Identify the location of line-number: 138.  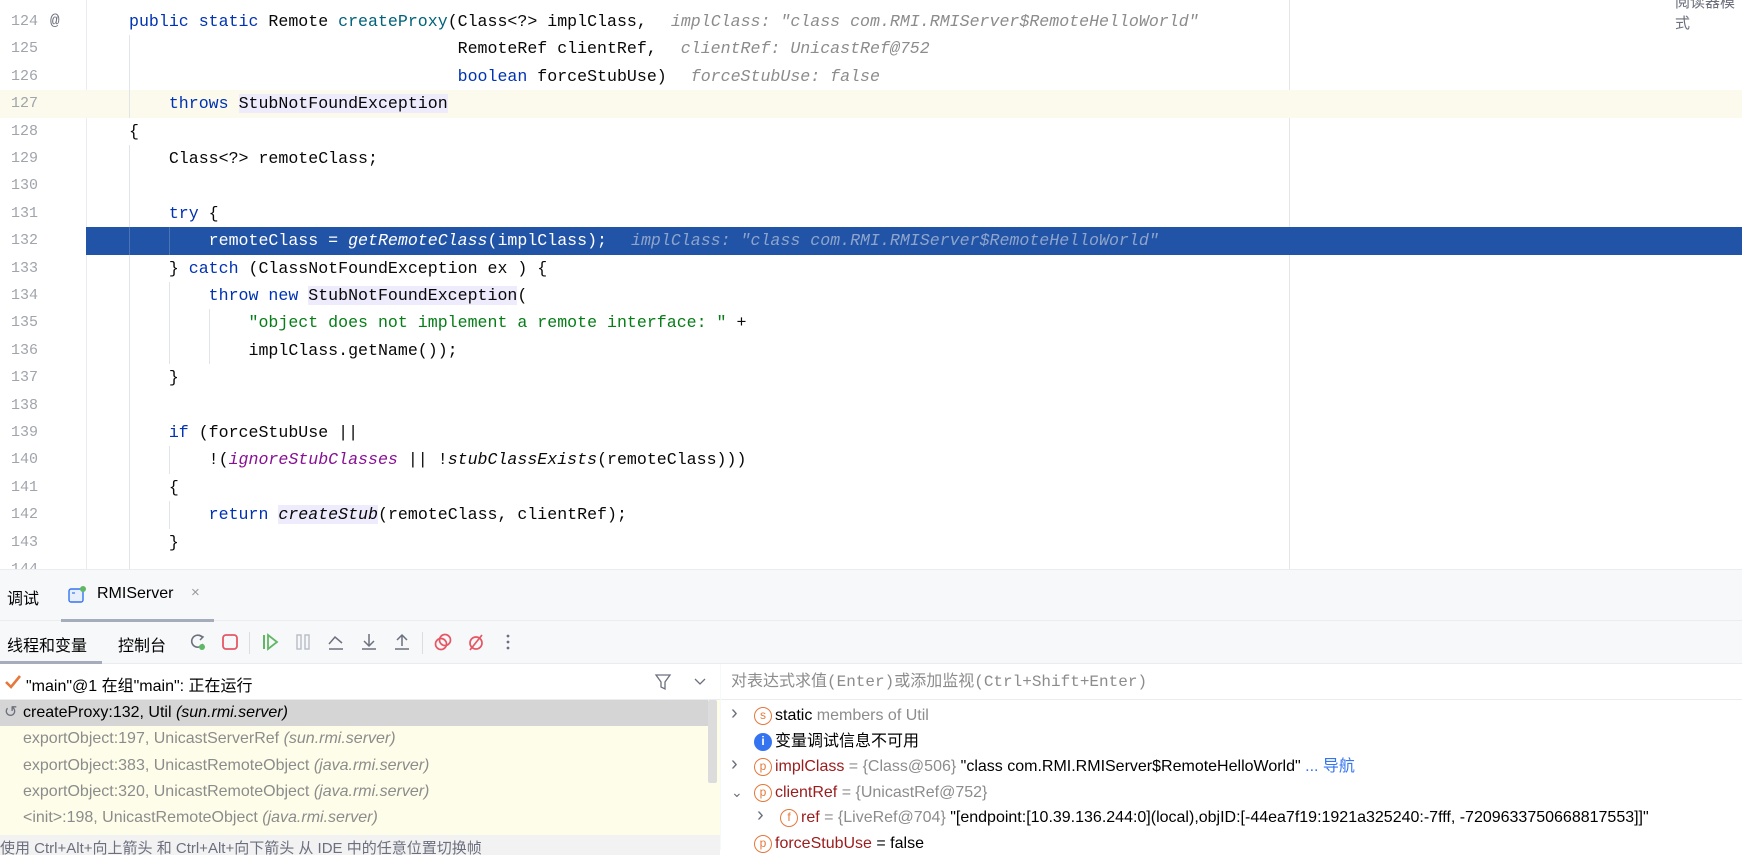
(19, 405).